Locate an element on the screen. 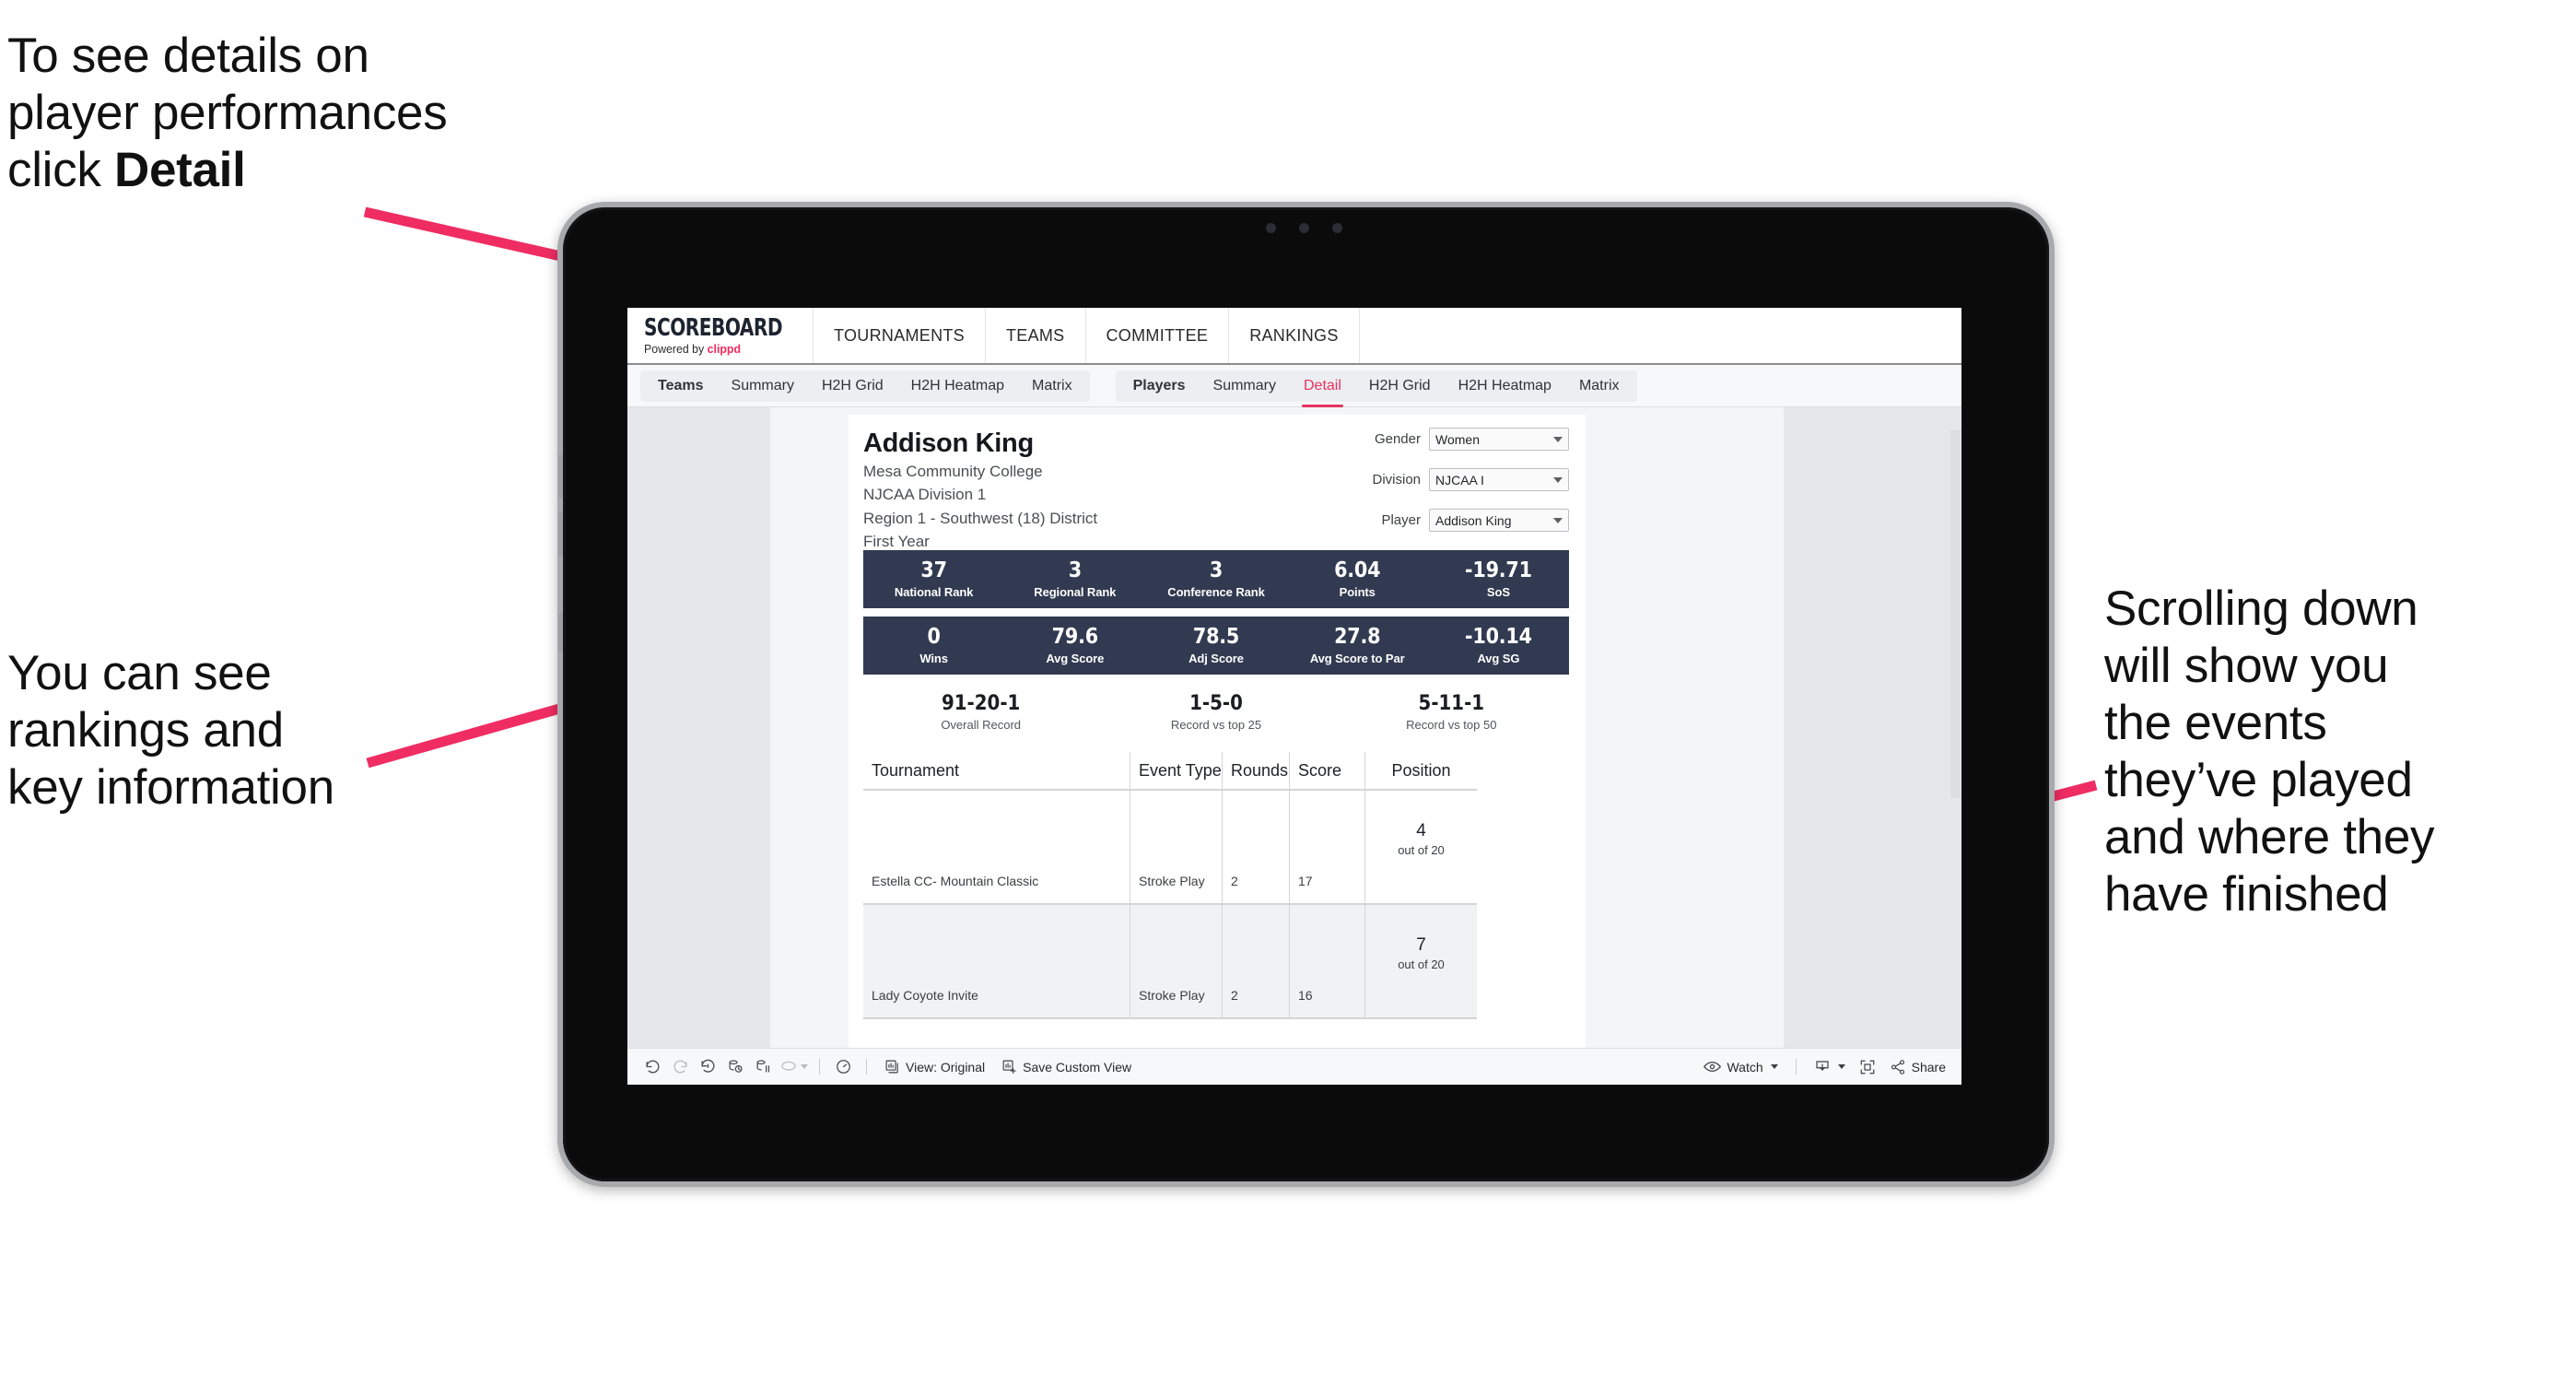 This screenshot has width=2576, height=1386. column-header-tournament: Tournament is located at coordinates (997, 772).